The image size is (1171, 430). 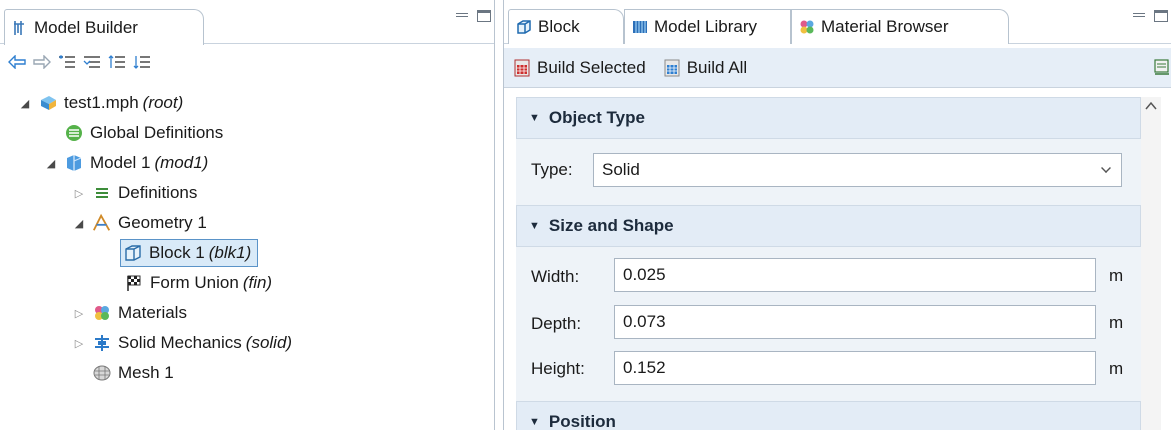 I want to click on tree-item-label: Solid Mechanics, so click(x=180, y=342).